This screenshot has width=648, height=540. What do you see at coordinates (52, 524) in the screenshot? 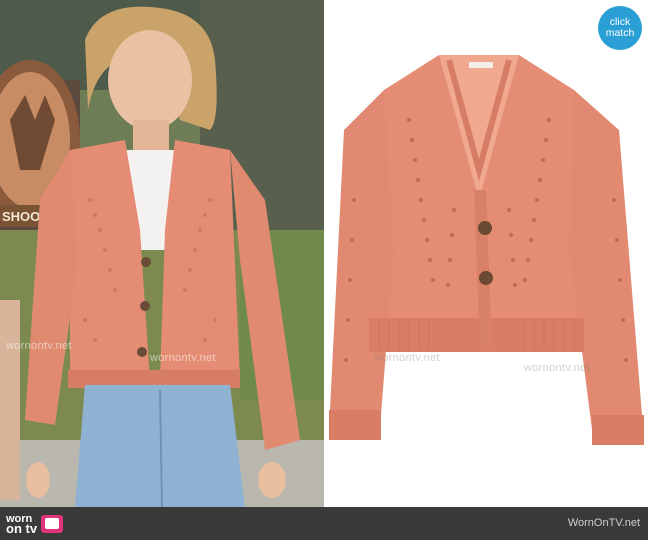
I see `tv-icon` at bounding box center [52, 524].